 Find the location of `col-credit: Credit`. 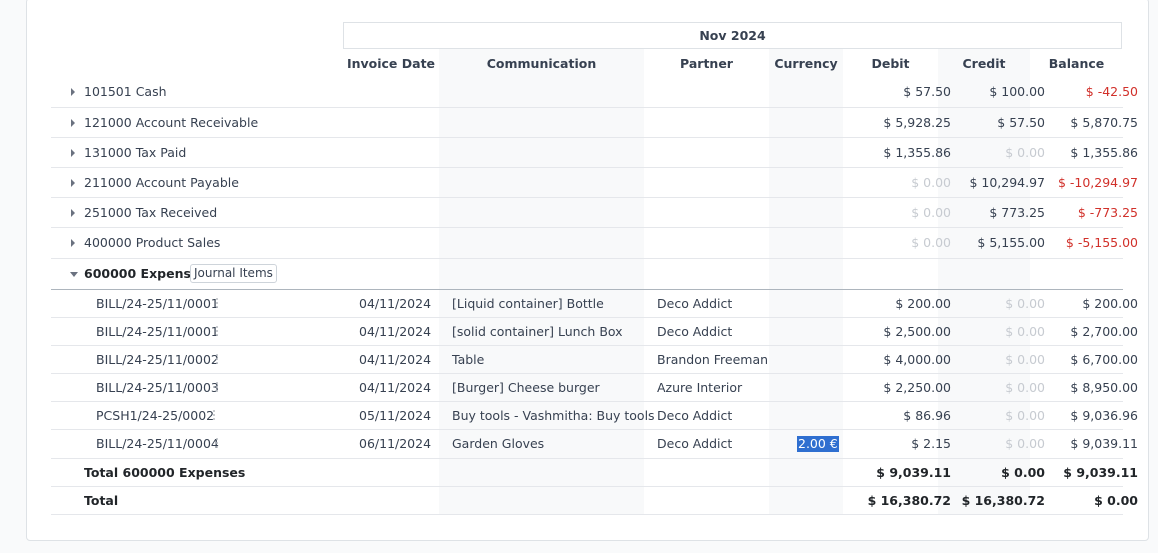

col-credit: Credit is located at coordinates (984, 64).